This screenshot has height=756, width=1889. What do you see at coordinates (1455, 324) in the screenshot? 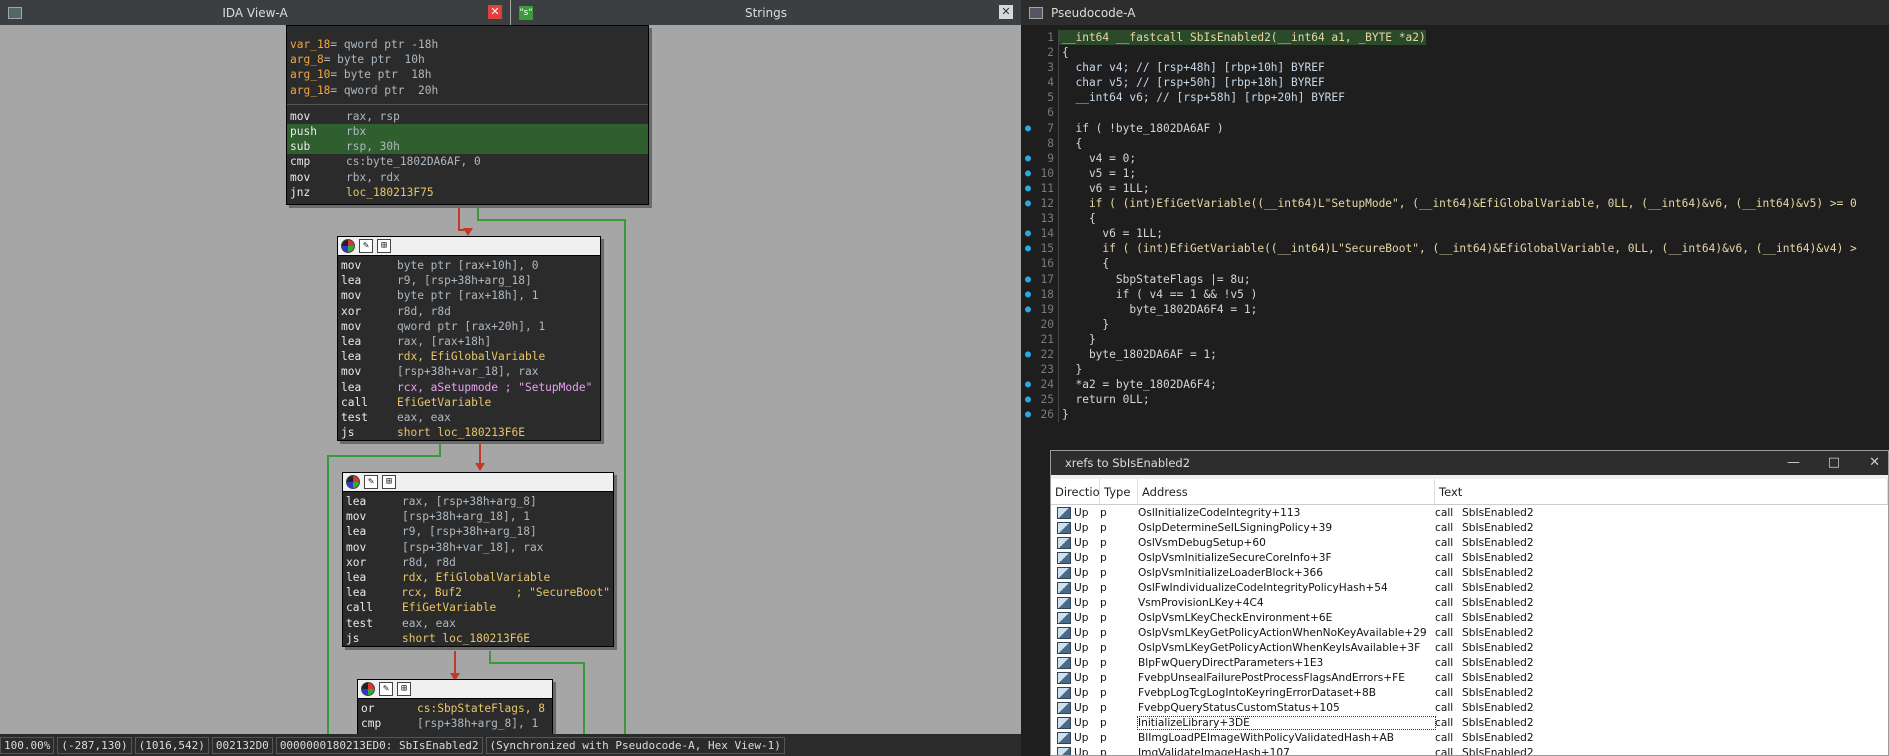
I see `pseudocode-line: 20 }` at bounding box center [1455, 324].